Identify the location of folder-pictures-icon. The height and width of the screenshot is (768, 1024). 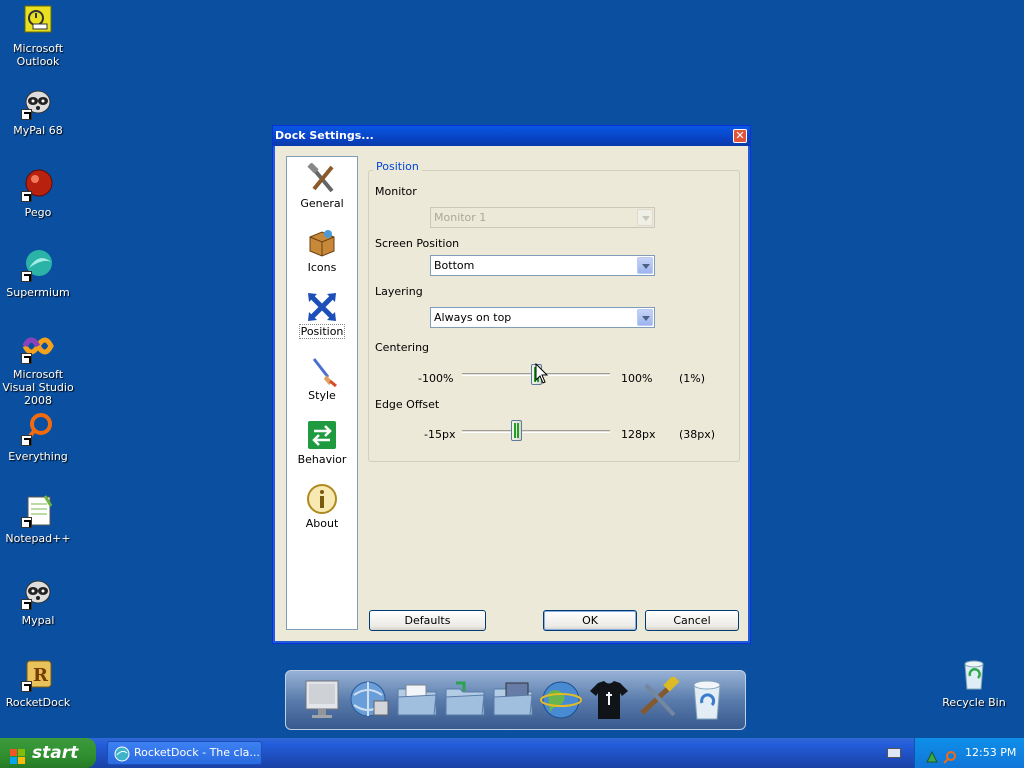
(513, 700).